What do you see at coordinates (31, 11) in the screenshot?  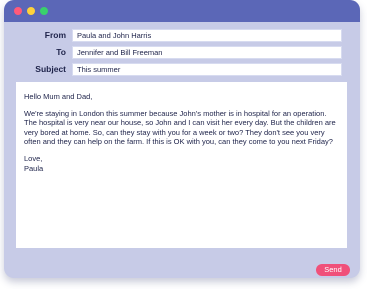 I see `minimize-window-icon` at bounding box center [31, 11].